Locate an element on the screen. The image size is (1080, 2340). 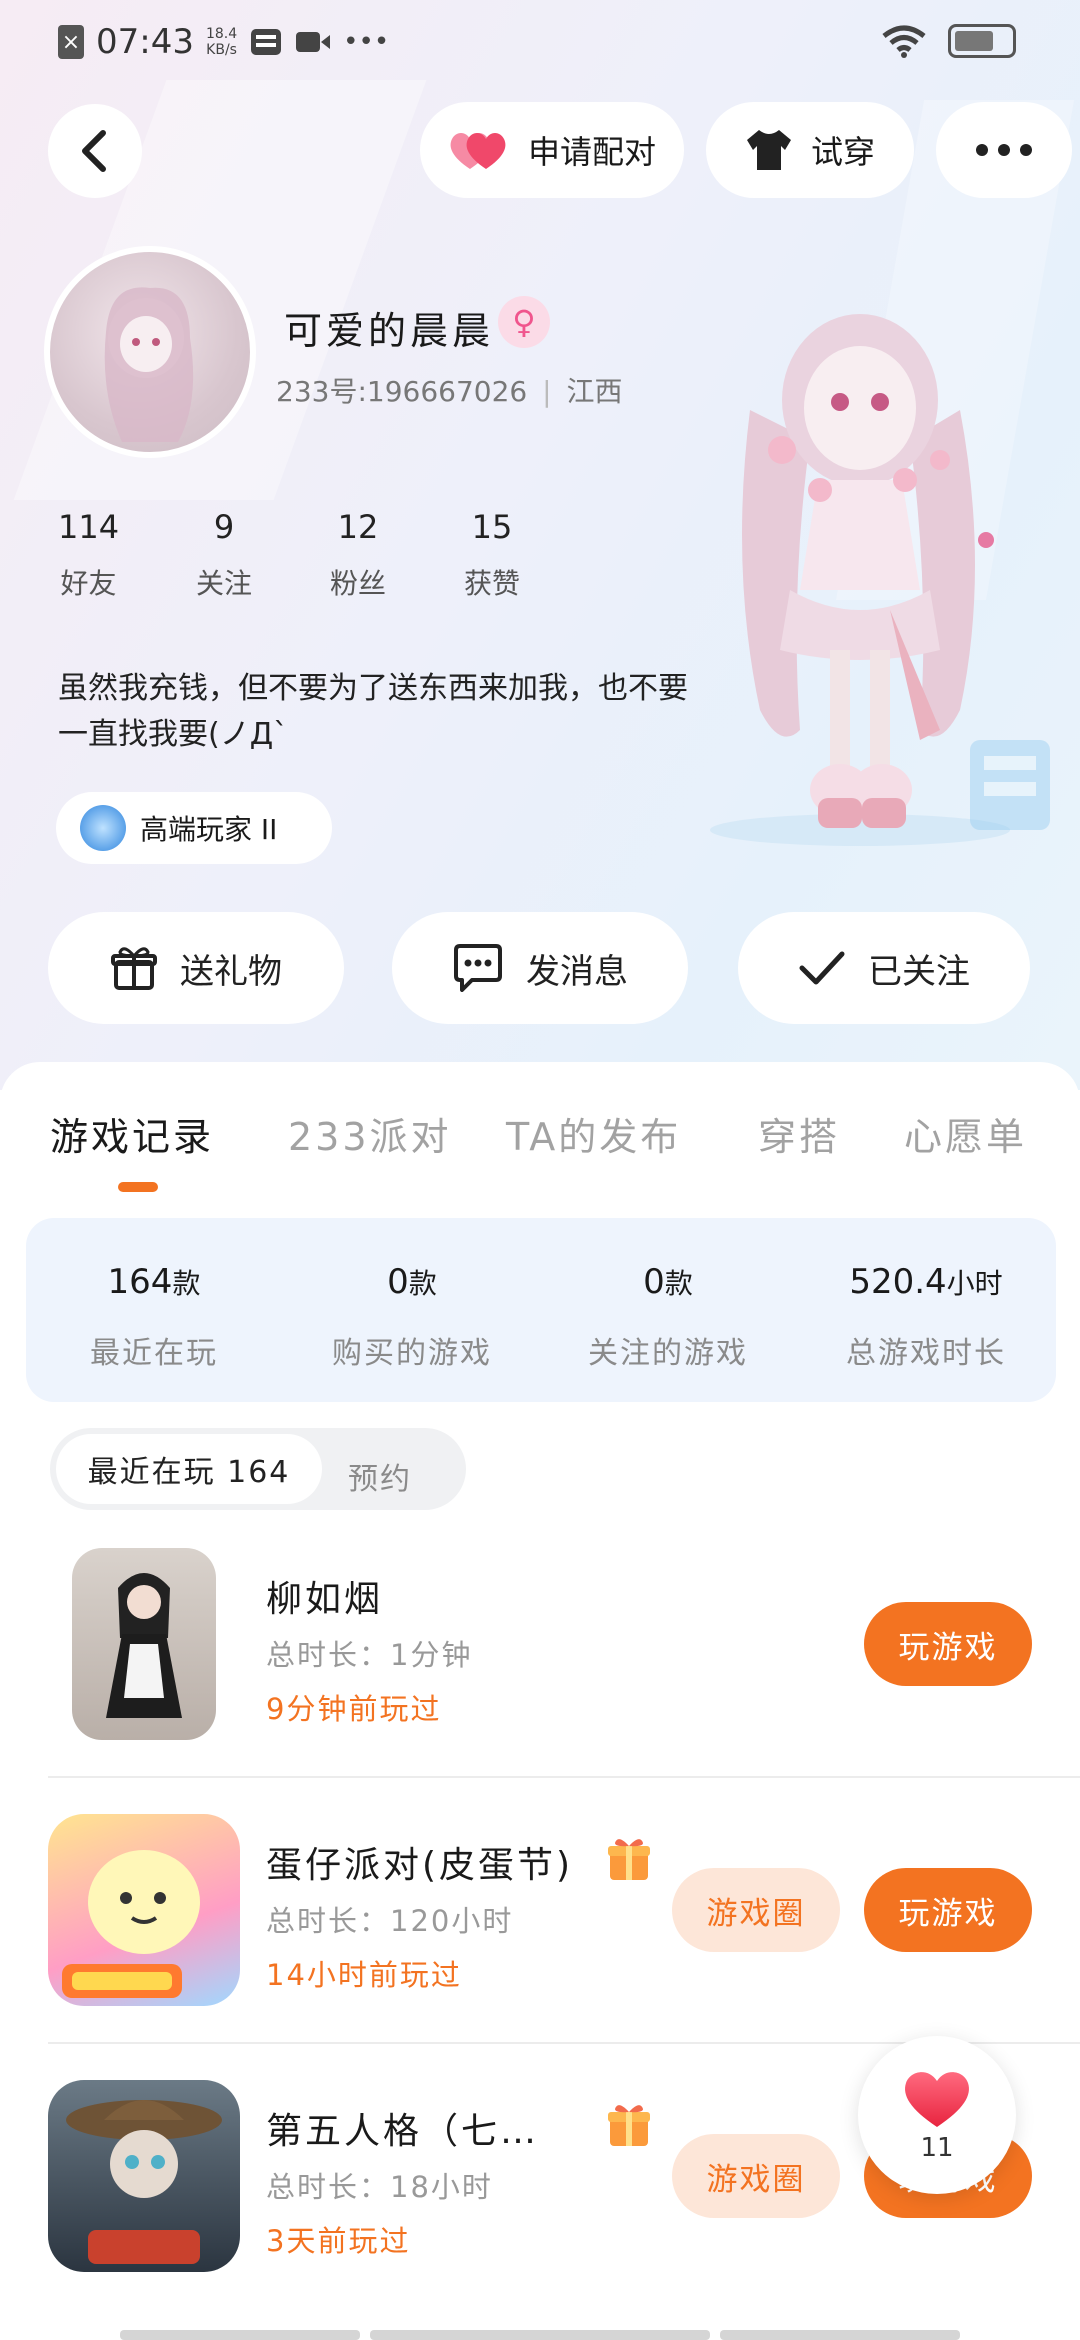
game-row: 柳如烟 总时长：1分钟 9分钟前玩过 玩游戏 is located at coordinates (540, 1662).